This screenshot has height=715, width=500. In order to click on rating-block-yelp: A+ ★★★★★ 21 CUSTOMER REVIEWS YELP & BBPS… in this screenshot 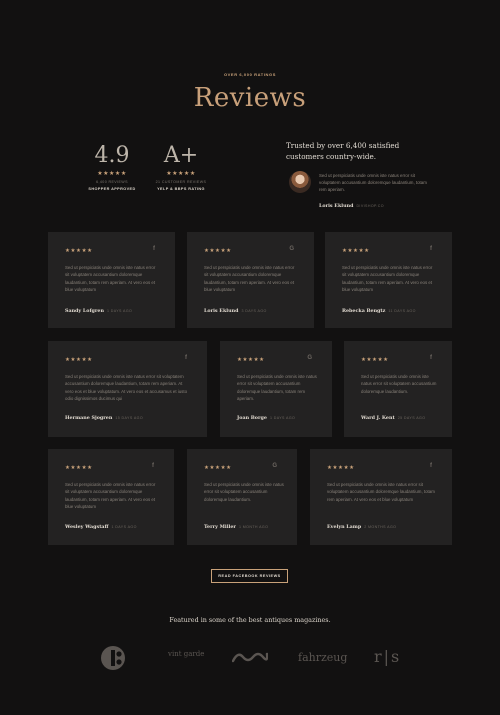, I will do `click(181, 167)`.